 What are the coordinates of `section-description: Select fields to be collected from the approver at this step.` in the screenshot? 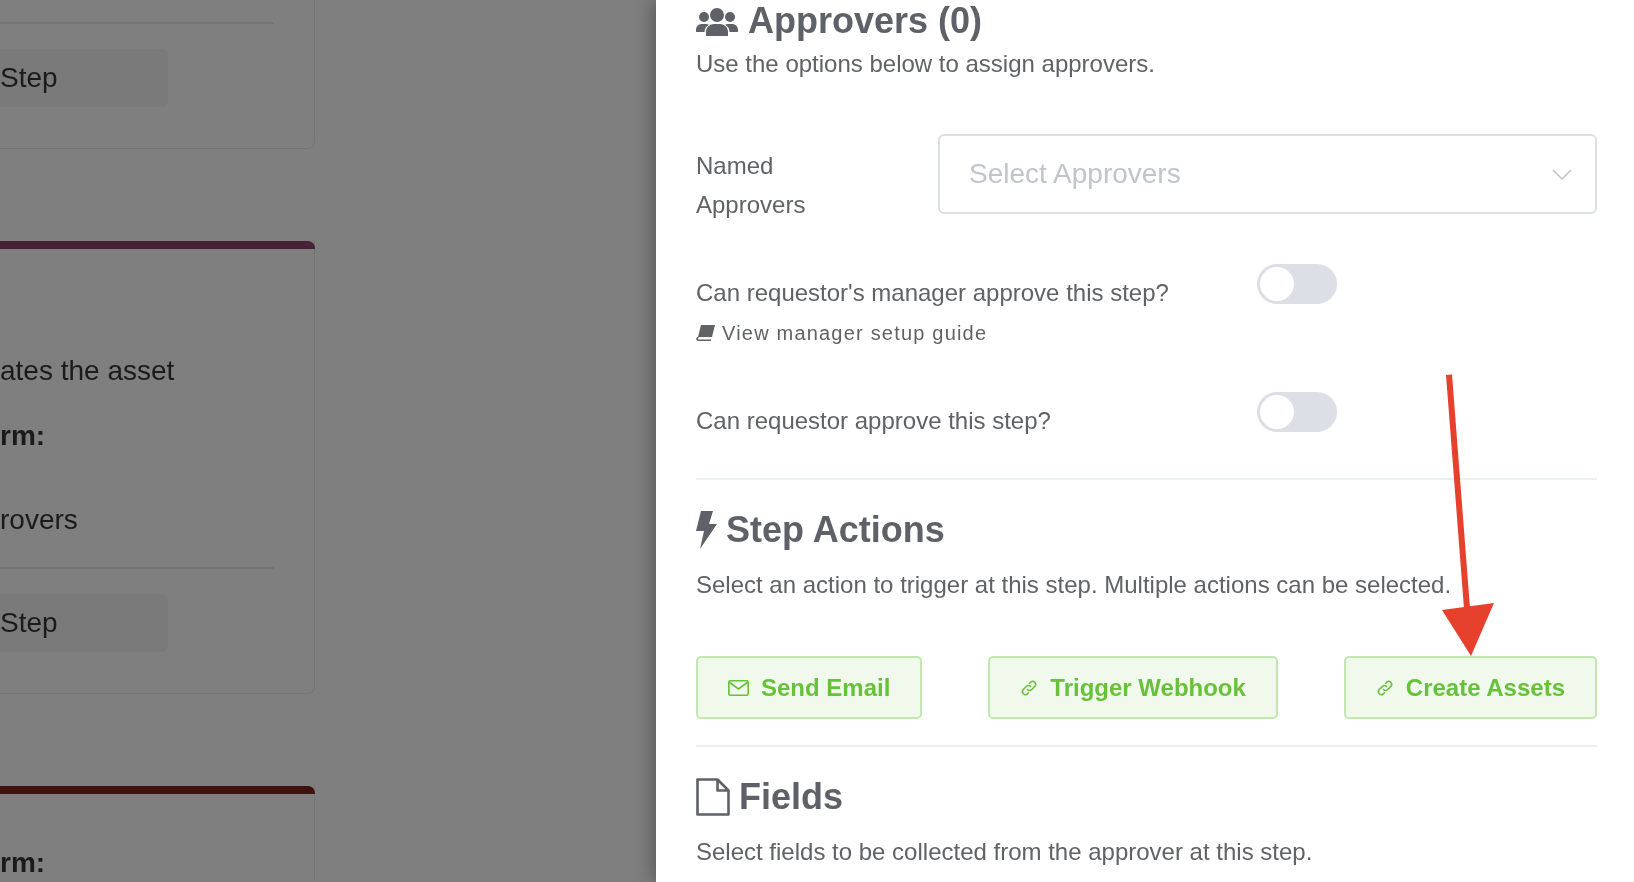 It's located at (1004, 852).